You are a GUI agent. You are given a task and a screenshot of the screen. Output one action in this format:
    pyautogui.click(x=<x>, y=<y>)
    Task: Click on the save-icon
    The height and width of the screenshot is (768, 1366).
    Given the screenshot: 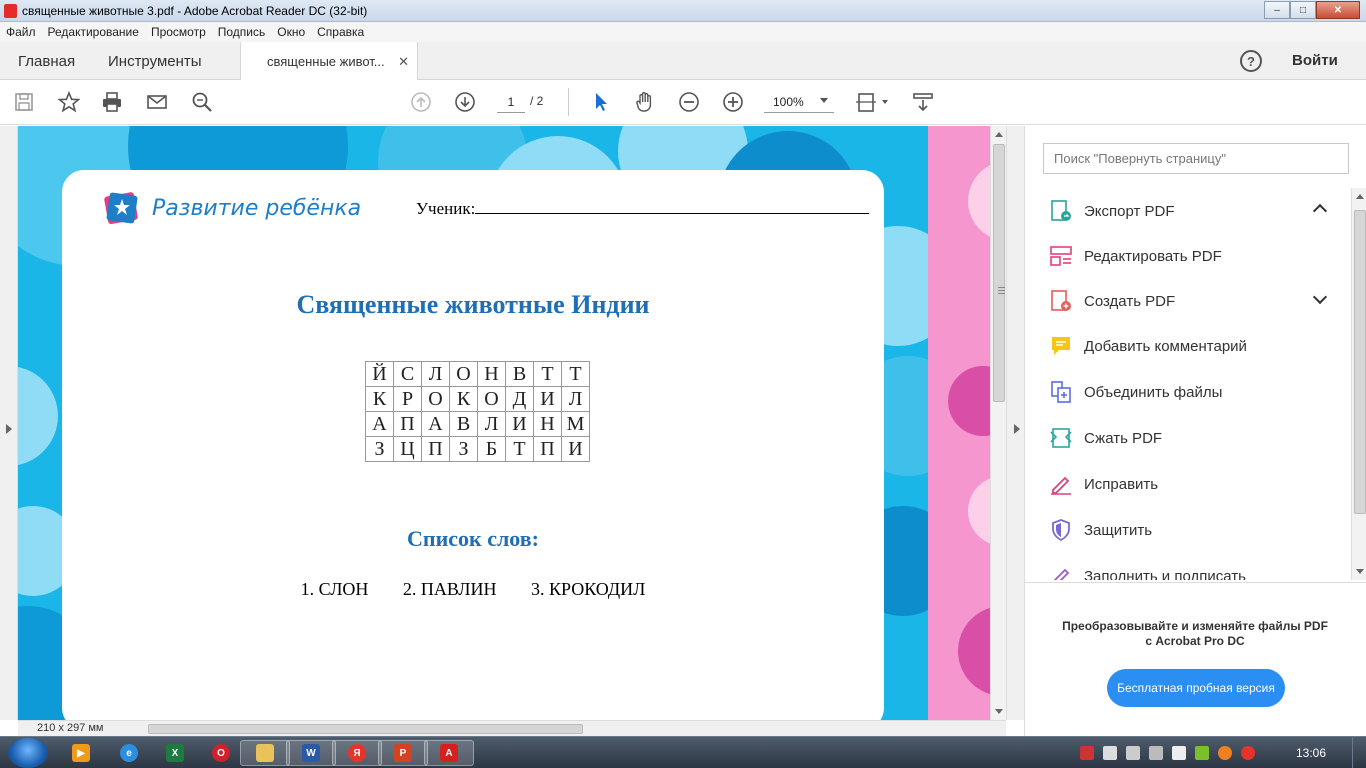 What is the action you would take?
    pyautogui.click(x=24, y=102)
    